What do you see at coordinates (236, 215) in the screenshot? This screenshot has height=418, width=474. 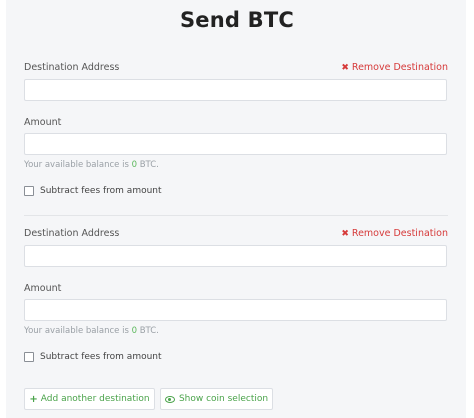 I see `destination-divider` at bounding box center [236, 215].